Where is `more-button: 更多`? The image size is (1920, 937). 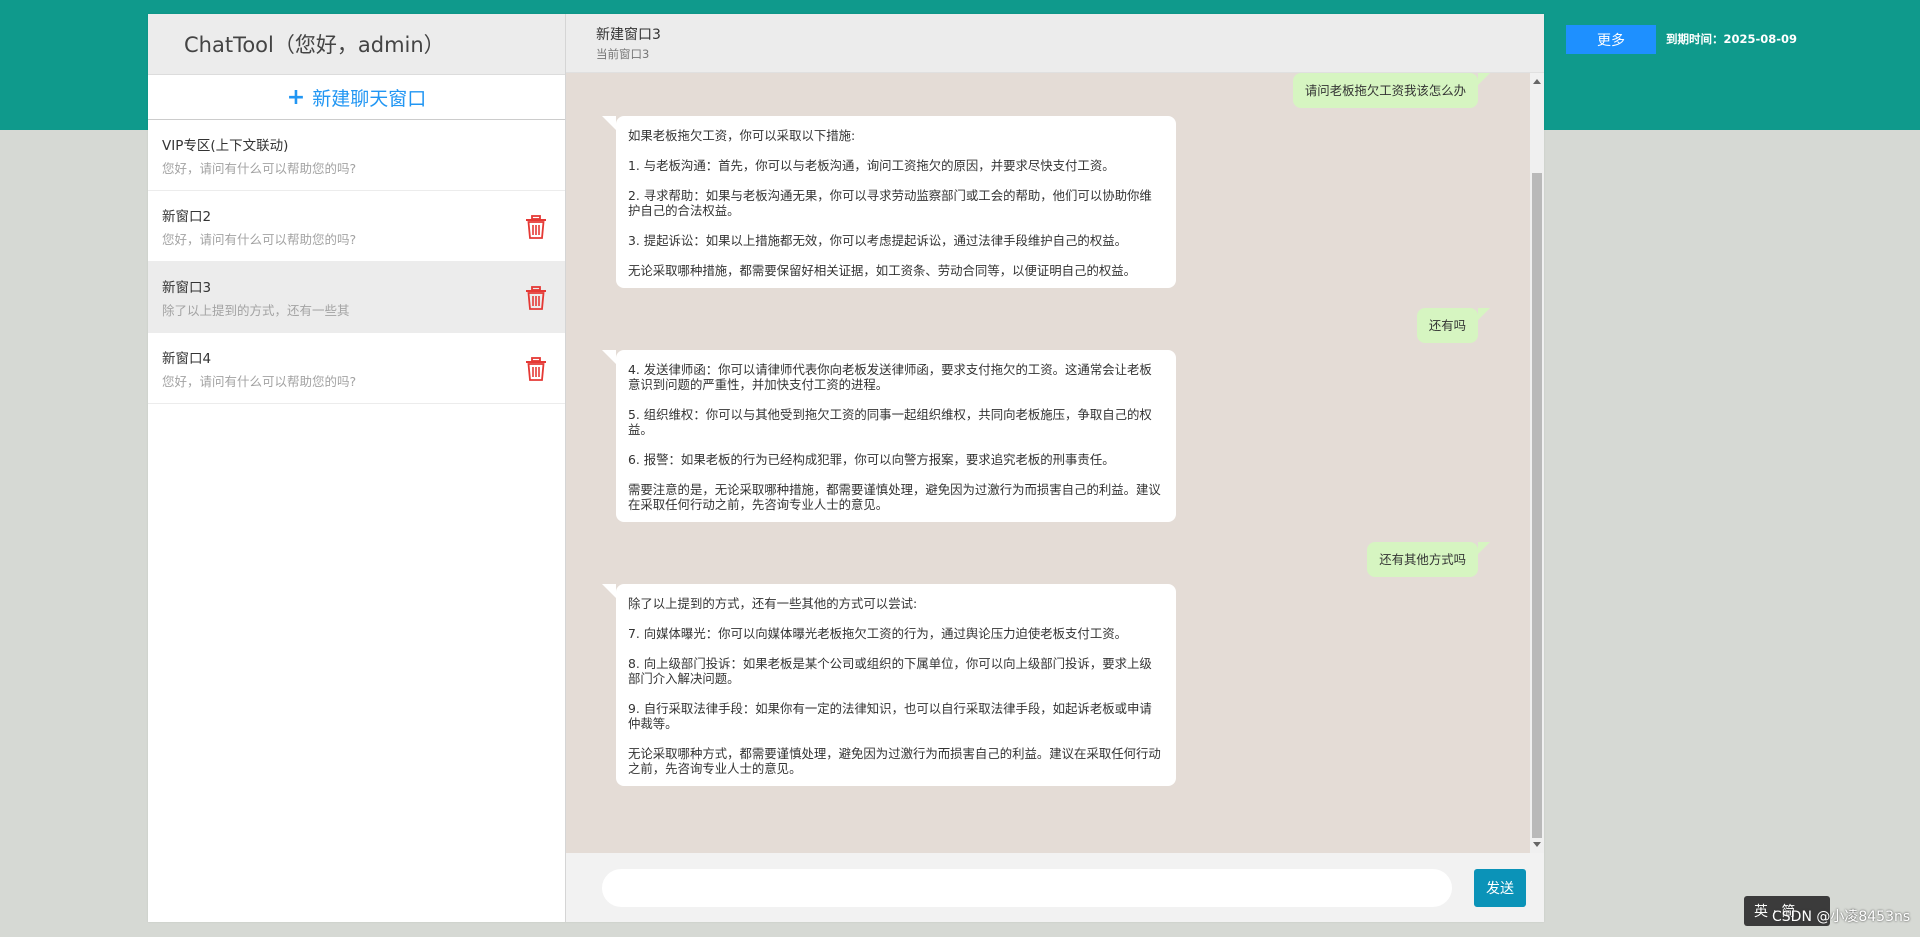 more-button: 更多 is located at coordinates (1611, 39).